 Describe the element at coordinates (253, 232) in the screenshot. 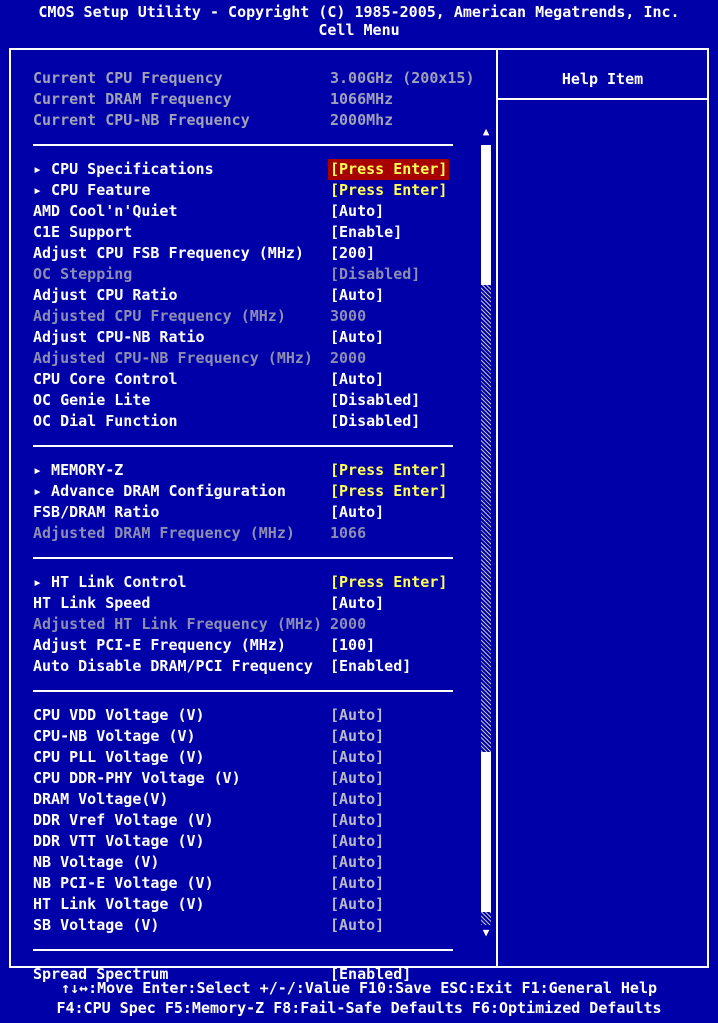

I see `setting-row: C1E Support [Enable]` at that location.